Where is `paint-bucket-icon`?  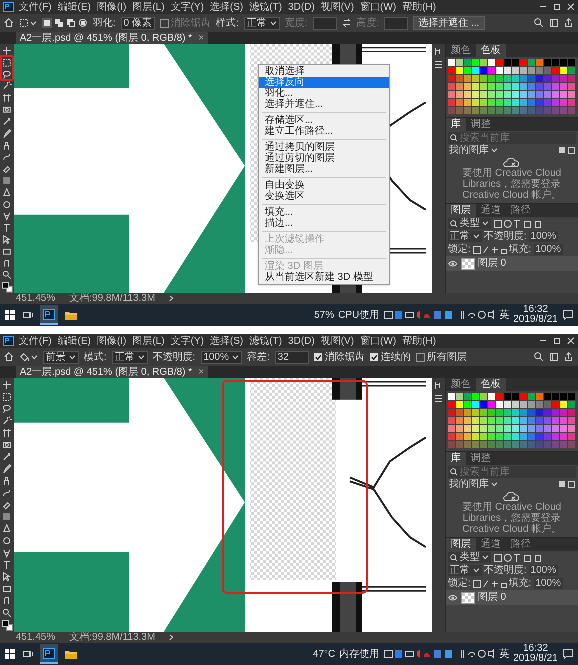
paint-bucket-icon is located at coordinates (24, 357).